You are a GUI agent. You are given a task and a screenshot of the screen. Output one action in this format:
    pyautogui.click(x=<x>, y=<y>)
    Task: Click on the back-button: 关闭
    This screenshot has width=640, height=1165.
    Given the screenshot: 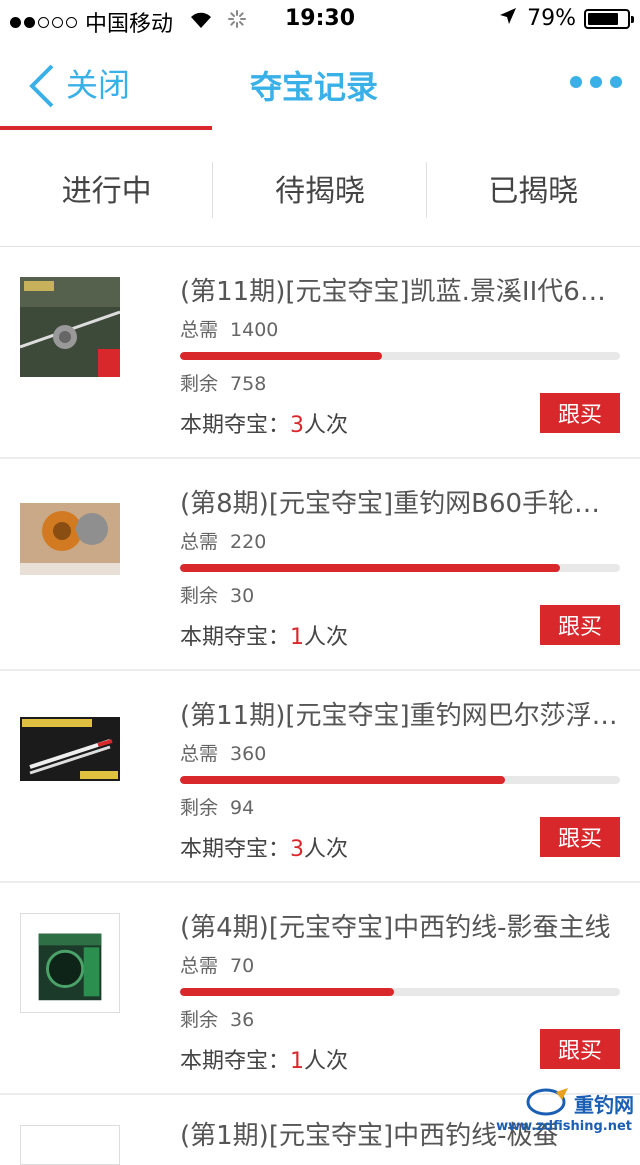 What is the action you would take?
    pyautogui.click(x=79, y=84)
    